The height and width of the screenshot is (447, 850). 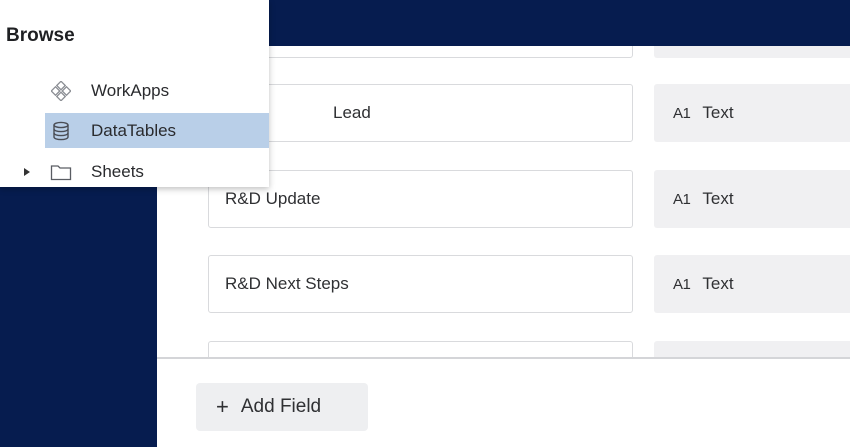 What do you see at coordinates (420, 284) in the screenshot?
I see `field-name-input: R&D Next Steps` at bounding box center [420, 284].